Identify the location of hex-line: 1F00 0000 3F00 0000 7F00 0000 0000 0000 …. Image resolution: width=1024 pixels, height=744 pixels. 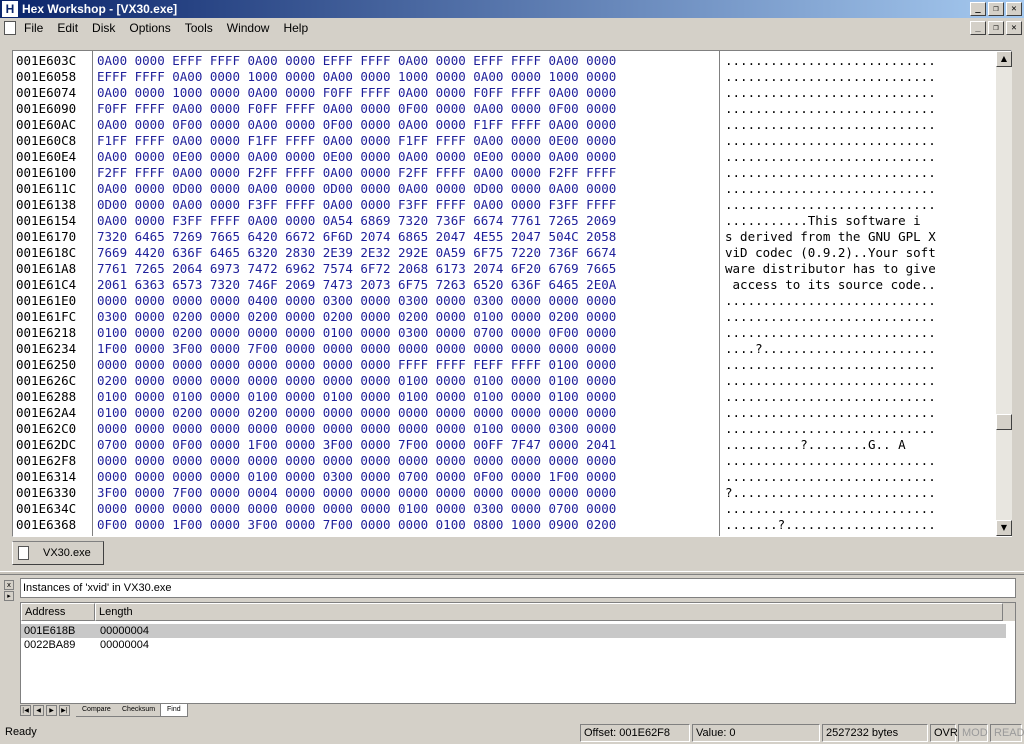
(406, 349).